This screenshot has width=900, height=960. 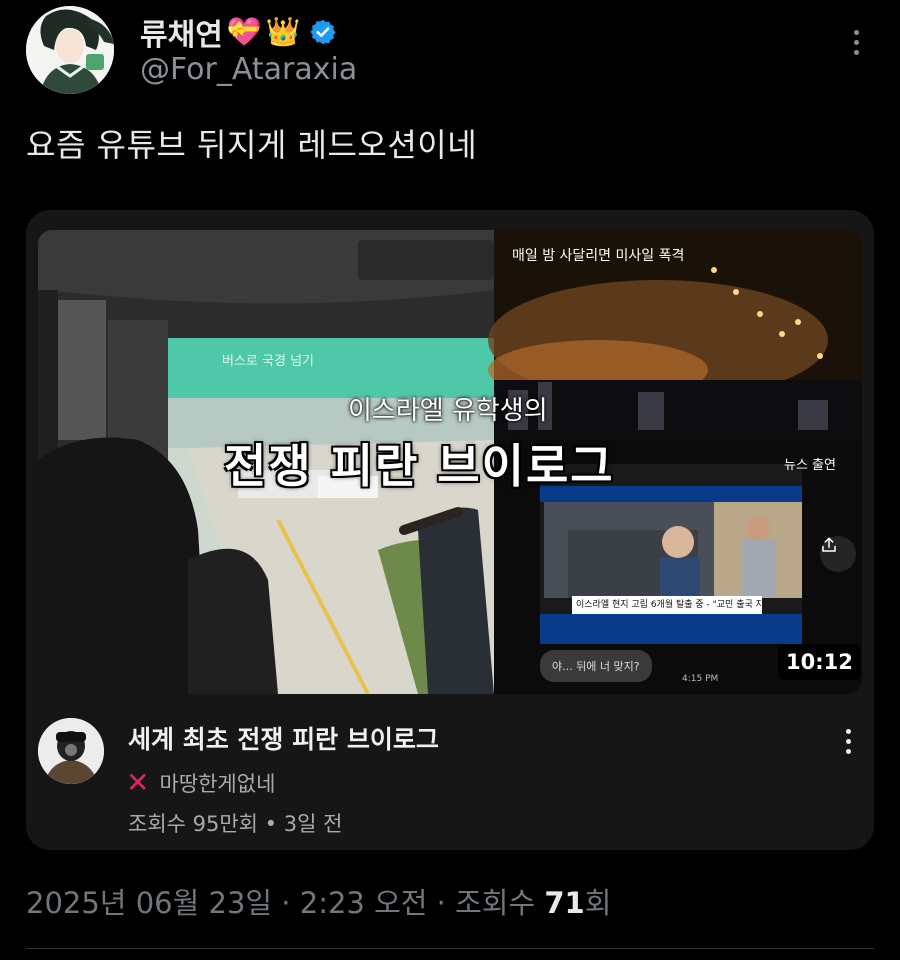 What do you see at coordinates (268, 361) in the screenshot?
I see `thumbnail-bus-caption: 버스로 국경 넘기` at bounding box center [268, 361].